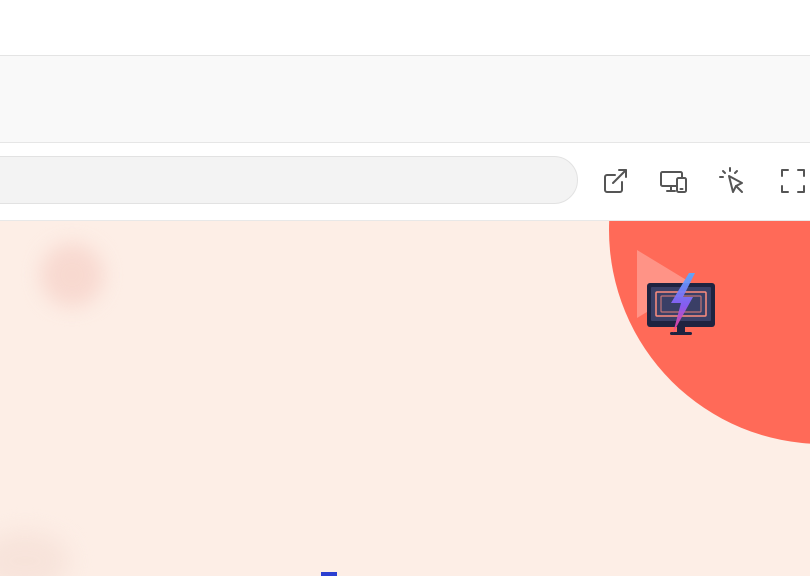 The image size is (810, 576). I want to click on responsive-devices-icon, so click(674, 181).